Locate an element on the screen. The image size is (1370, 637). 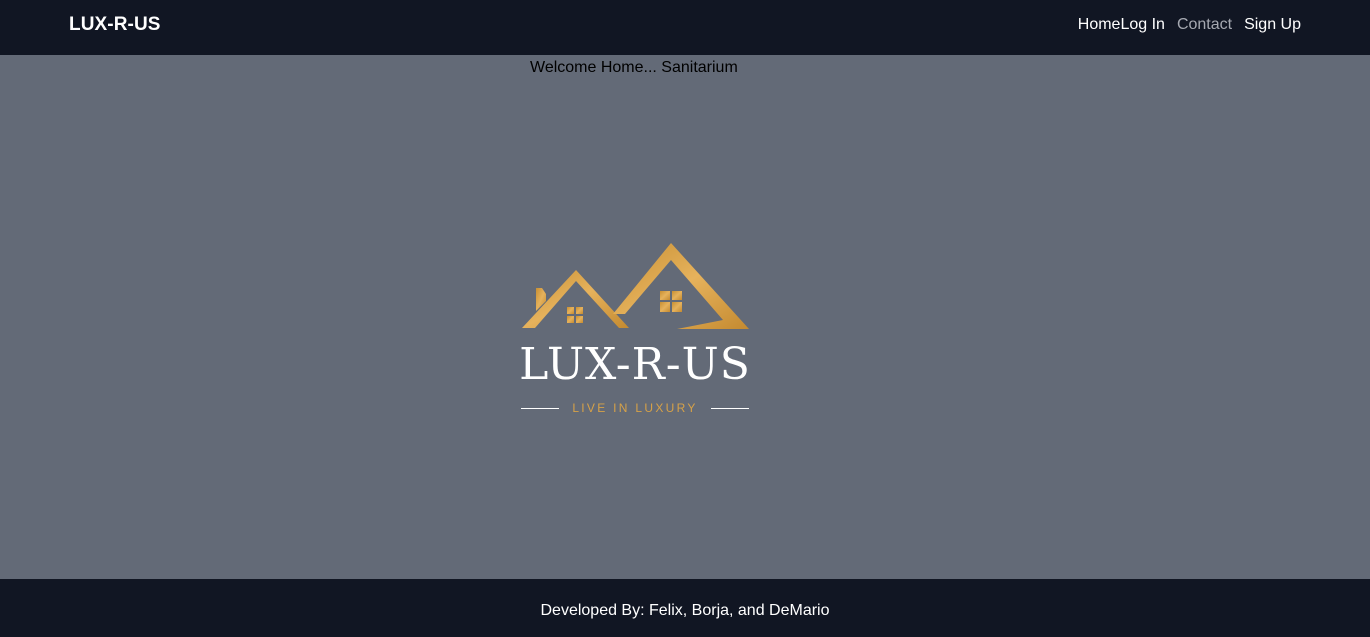
nav-links: Home Log In Contact Sign Up is located at coordinates (1189, 25).